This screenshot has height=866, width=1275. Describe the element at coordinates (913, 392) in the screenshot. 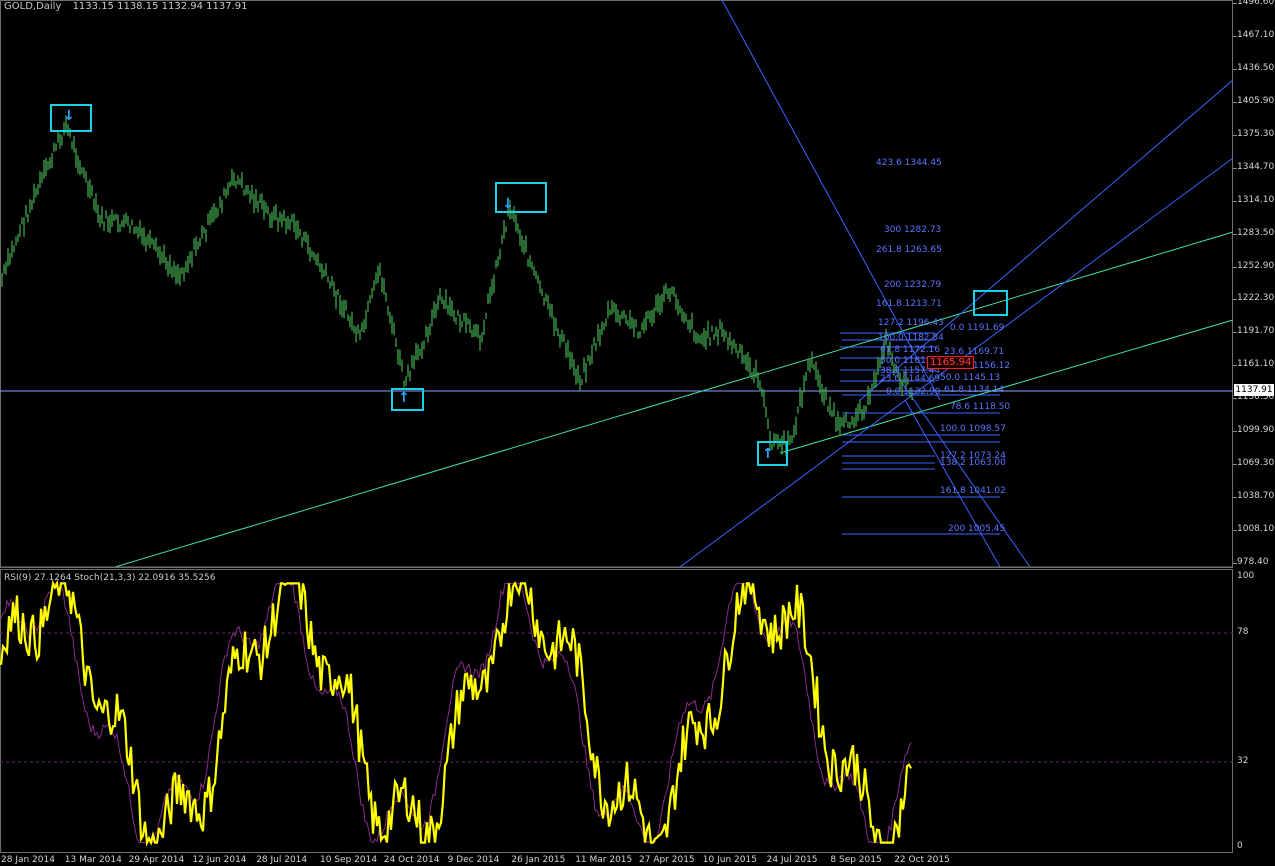

I see `fibo-level-label: 0.0 1132.90` at that location.